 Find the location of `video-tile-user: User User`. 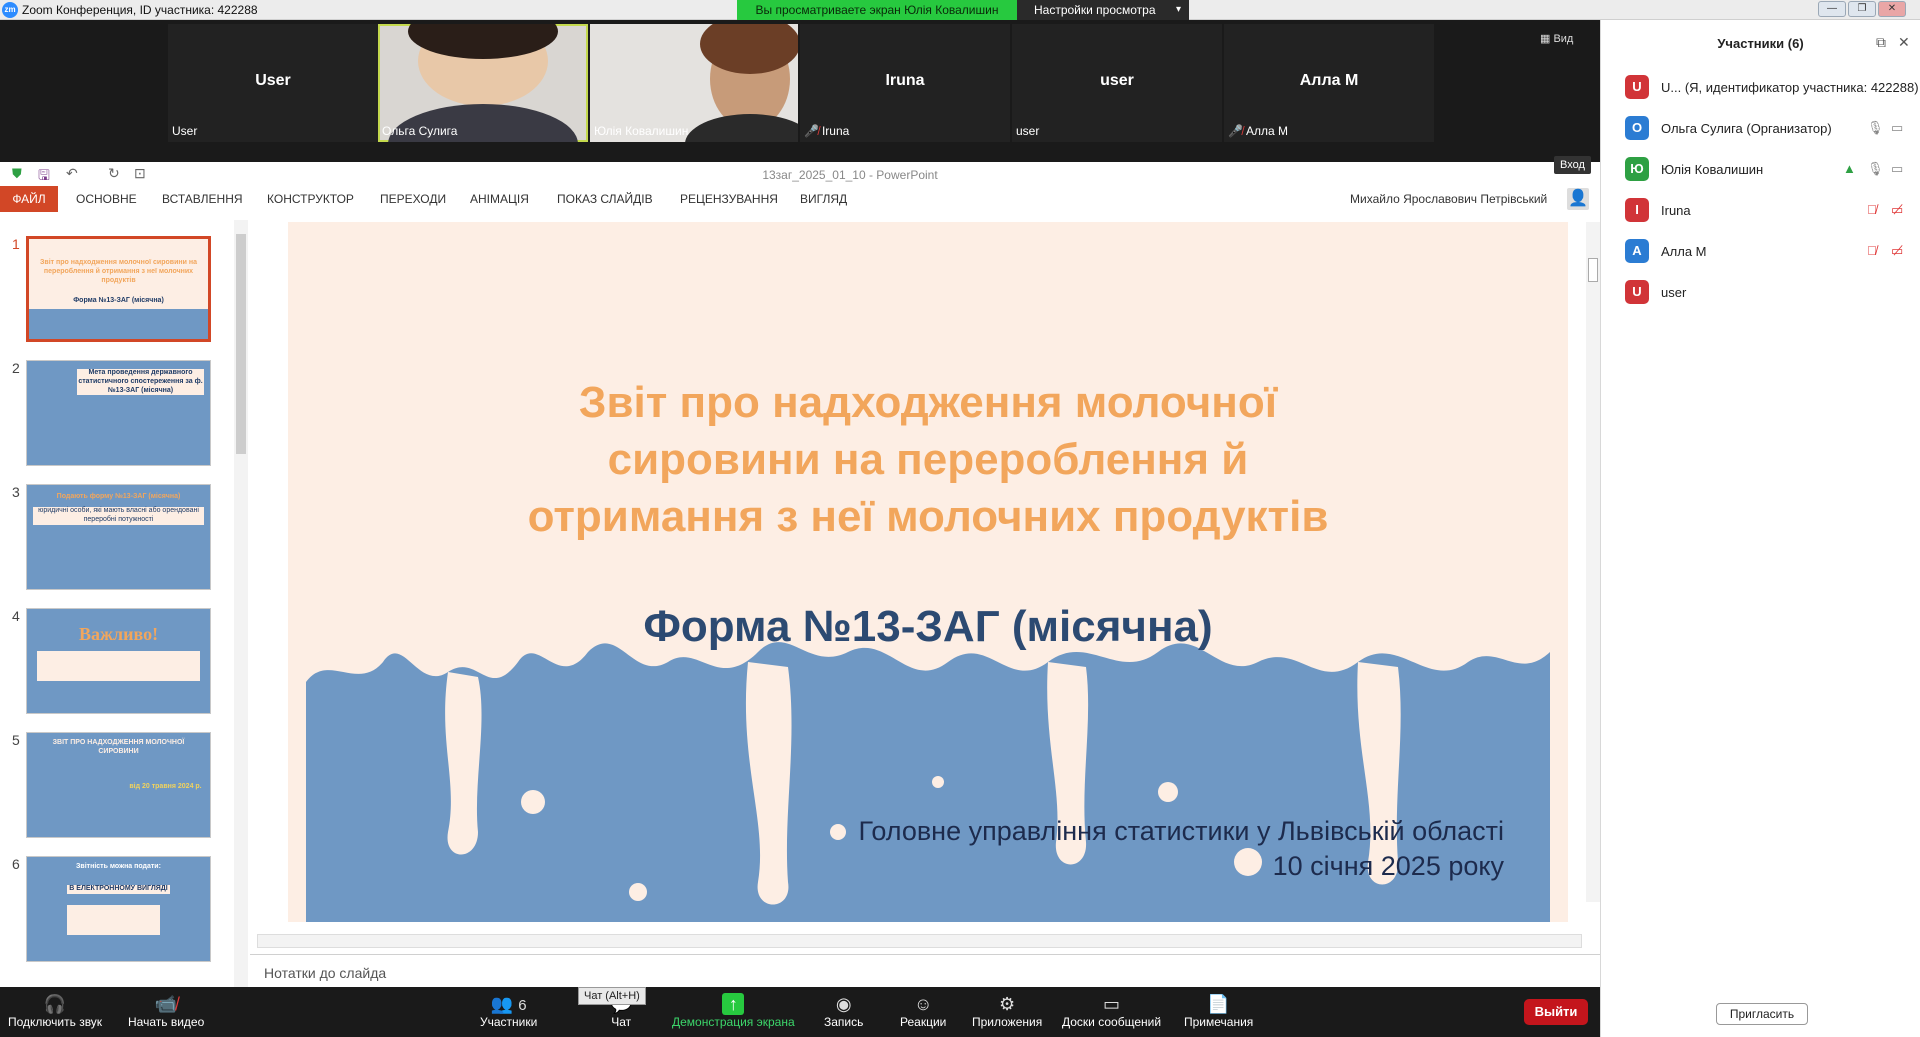

video-tile-user: User User is located at coordinates (273, 83).